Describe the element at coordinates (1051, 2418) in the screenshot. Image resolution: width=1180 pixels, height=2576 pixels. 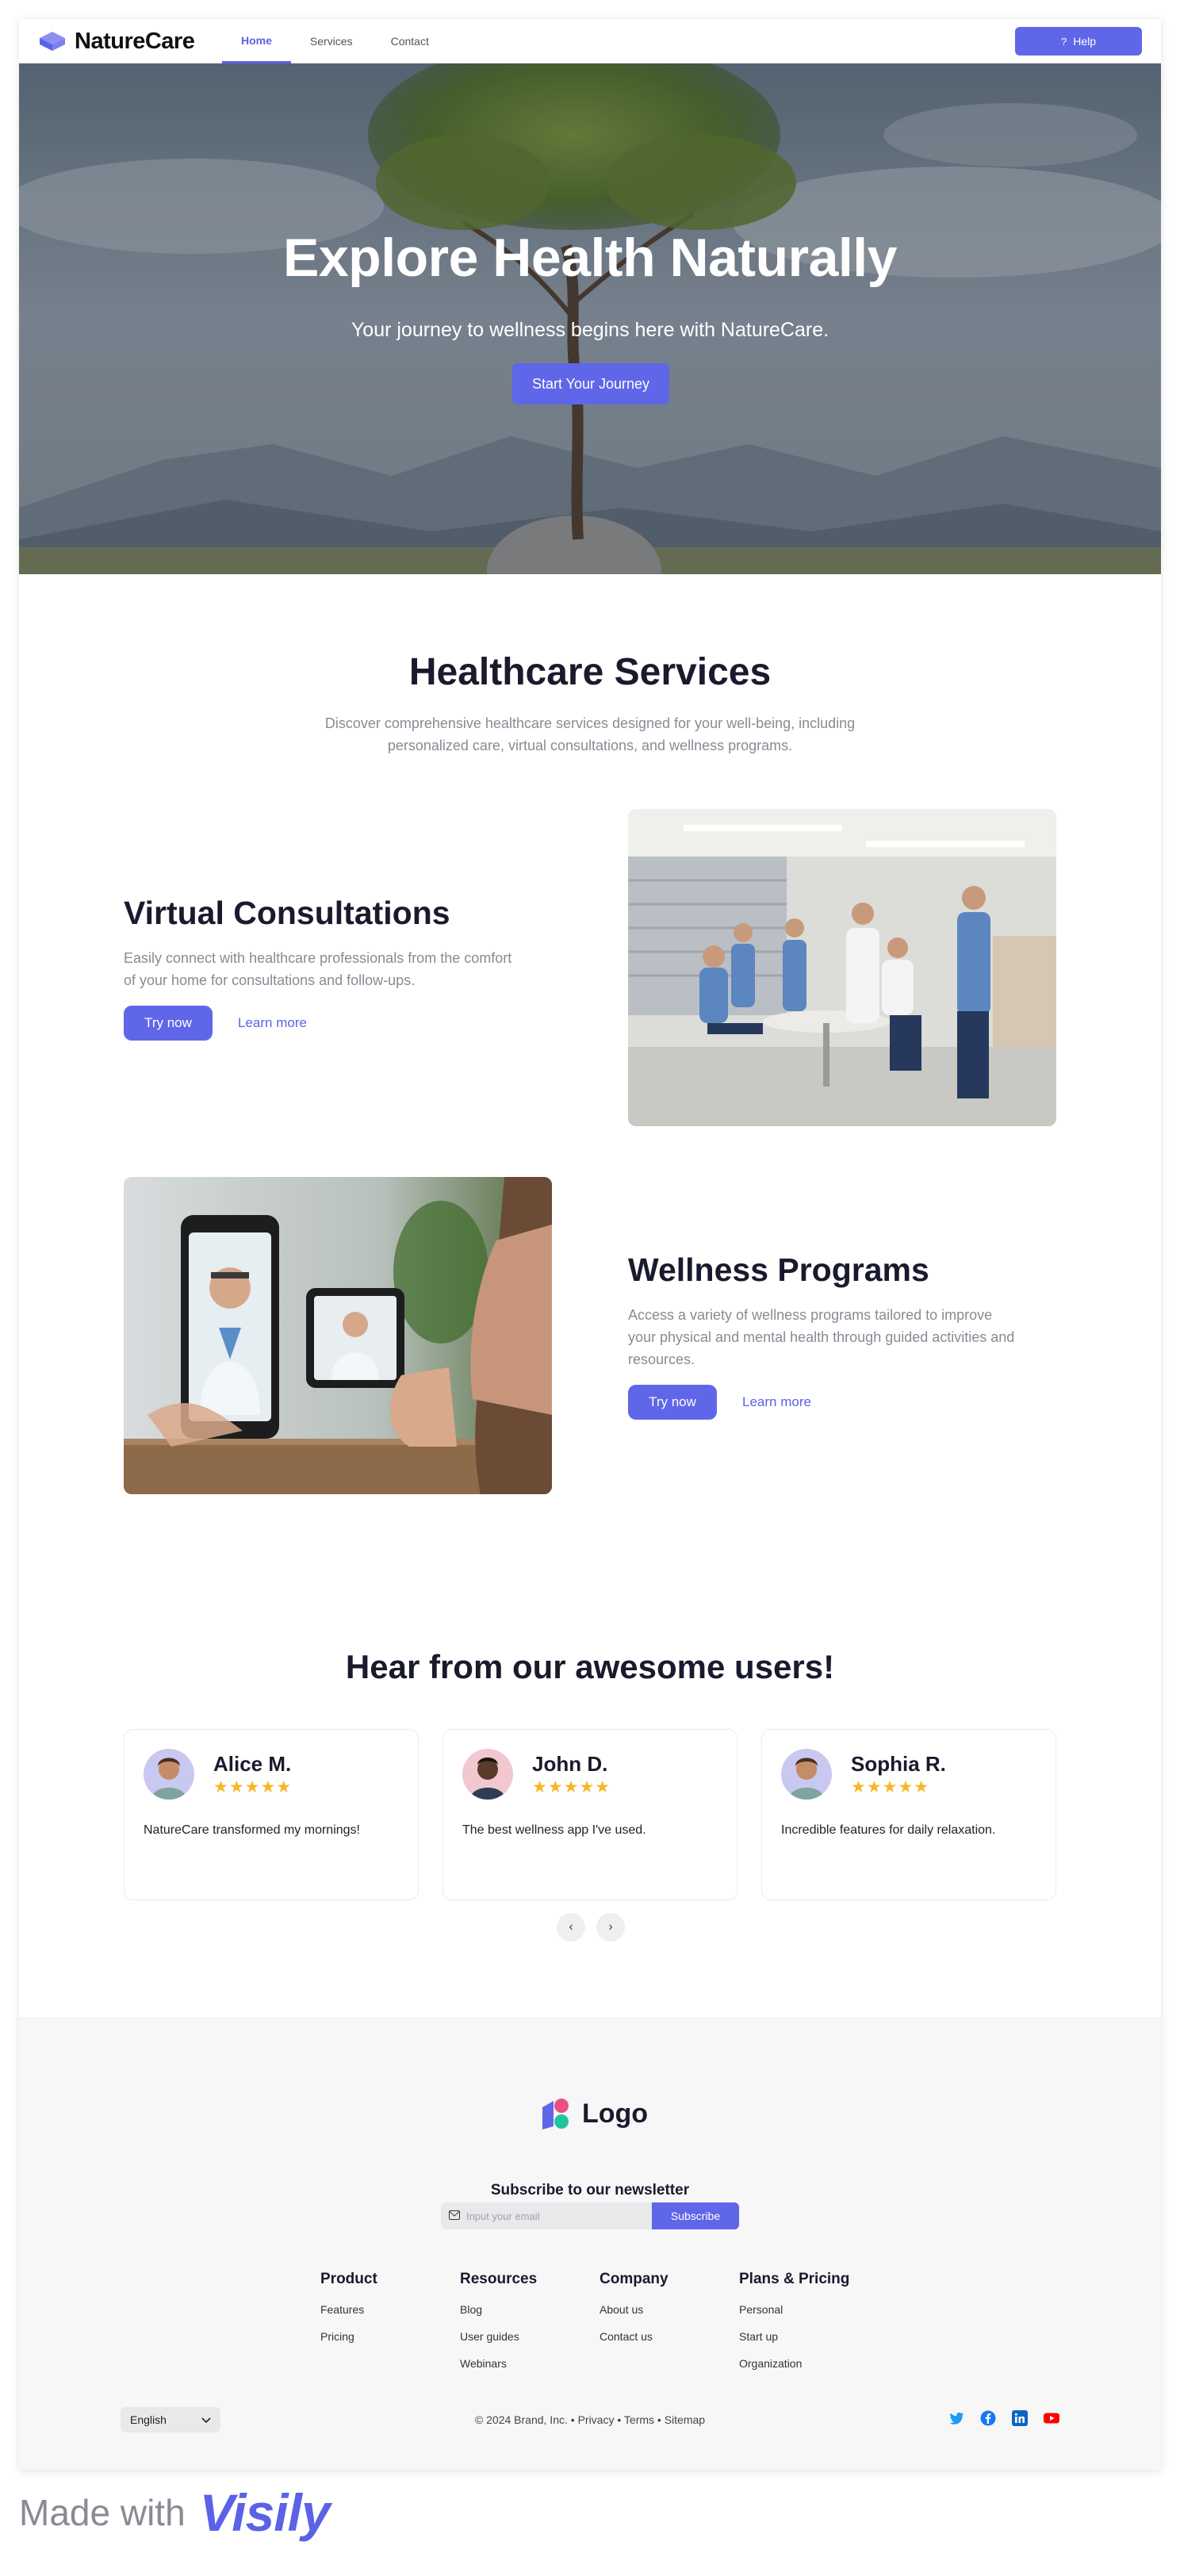
I see `youtube-icon` at that location.